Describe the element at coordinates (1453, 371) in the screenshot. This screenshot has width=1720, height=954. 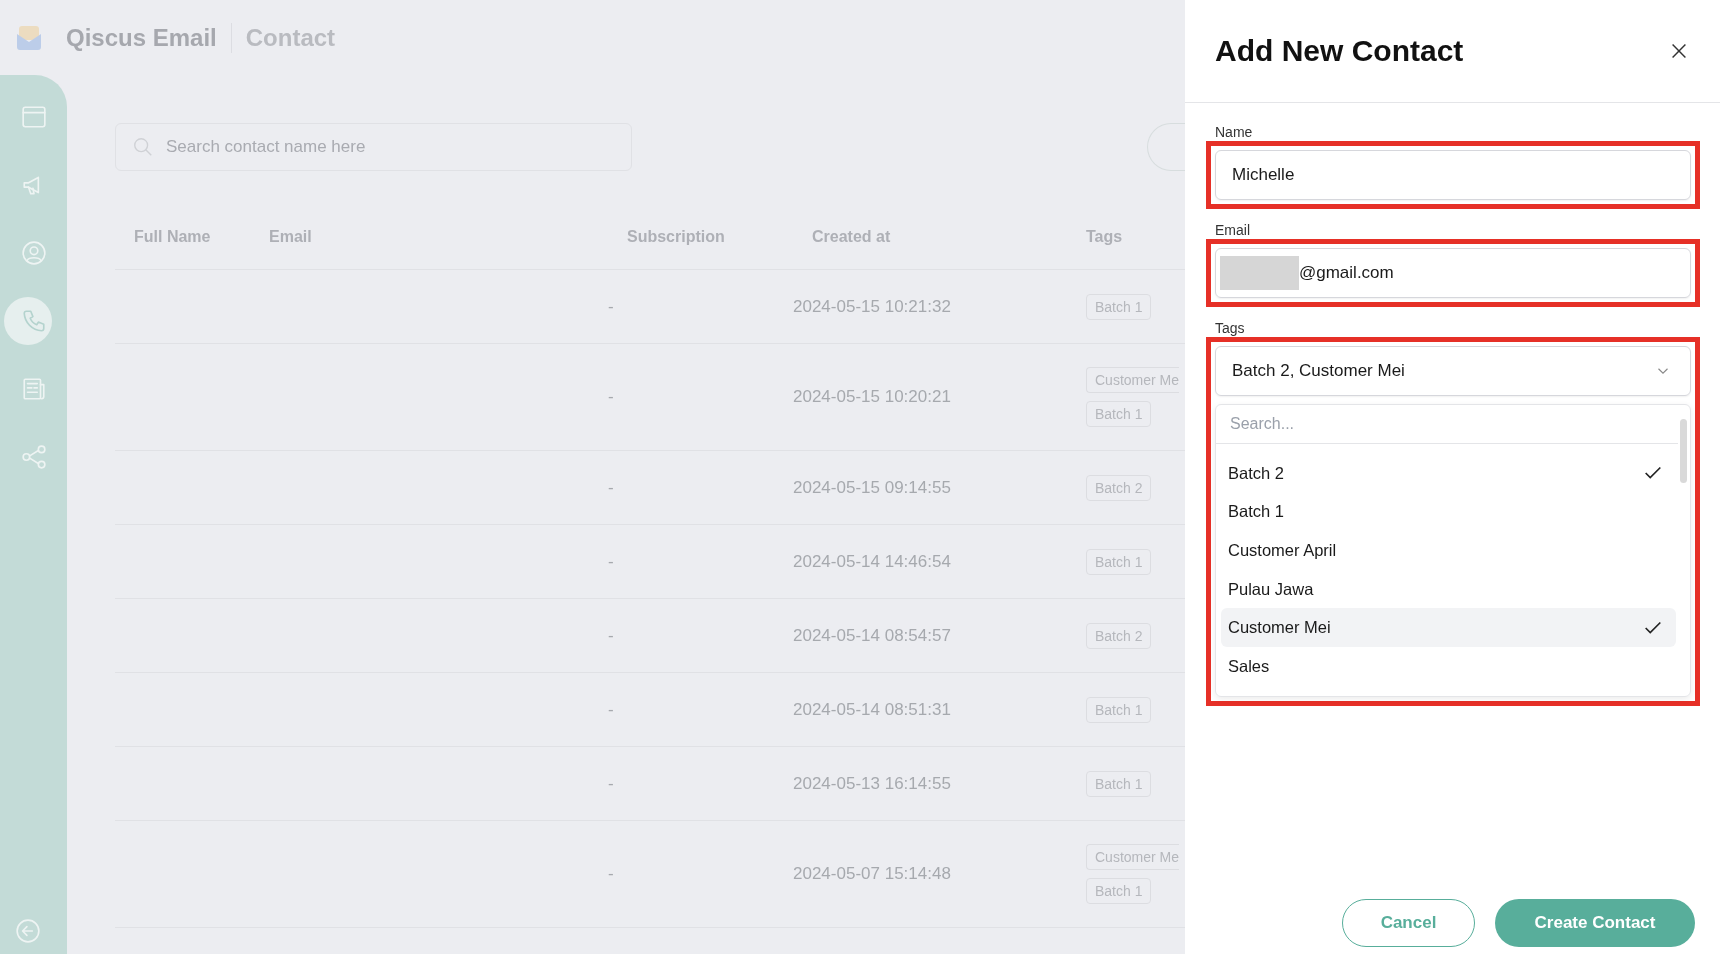
I see `tags-select: Batch 2, Customer Mei` at that location.